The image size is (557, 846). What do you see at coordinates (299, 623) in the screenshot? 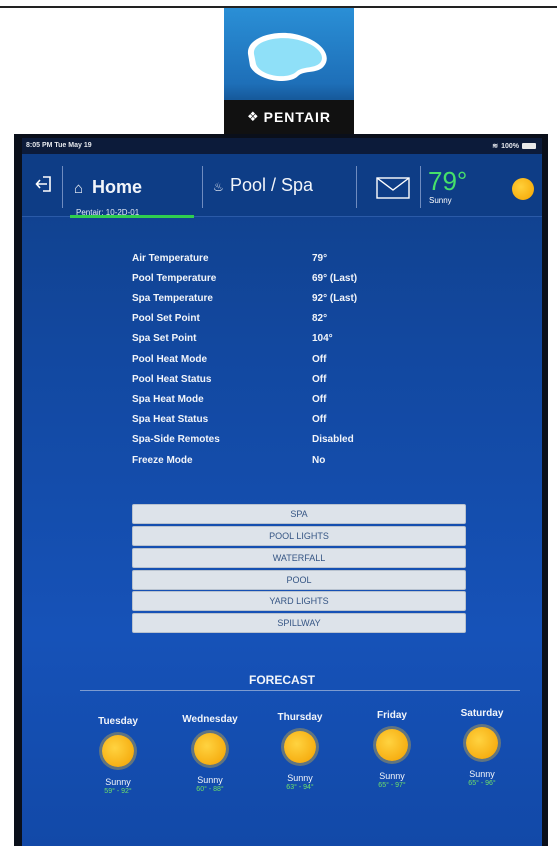
I see `spillway-button: SPILLWAY` at bounding box center [299, 623].